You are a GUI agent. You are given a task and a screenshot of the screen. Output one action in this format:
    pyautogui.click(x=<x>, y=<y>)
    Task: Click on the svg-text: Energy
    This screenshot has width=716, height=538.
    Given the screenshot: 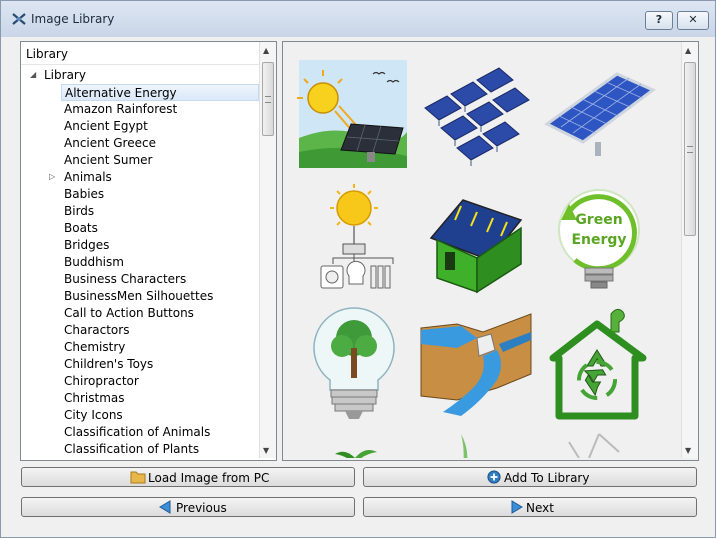 What is the action you would take?
    pyautogui.click(x=598, y=240)
    